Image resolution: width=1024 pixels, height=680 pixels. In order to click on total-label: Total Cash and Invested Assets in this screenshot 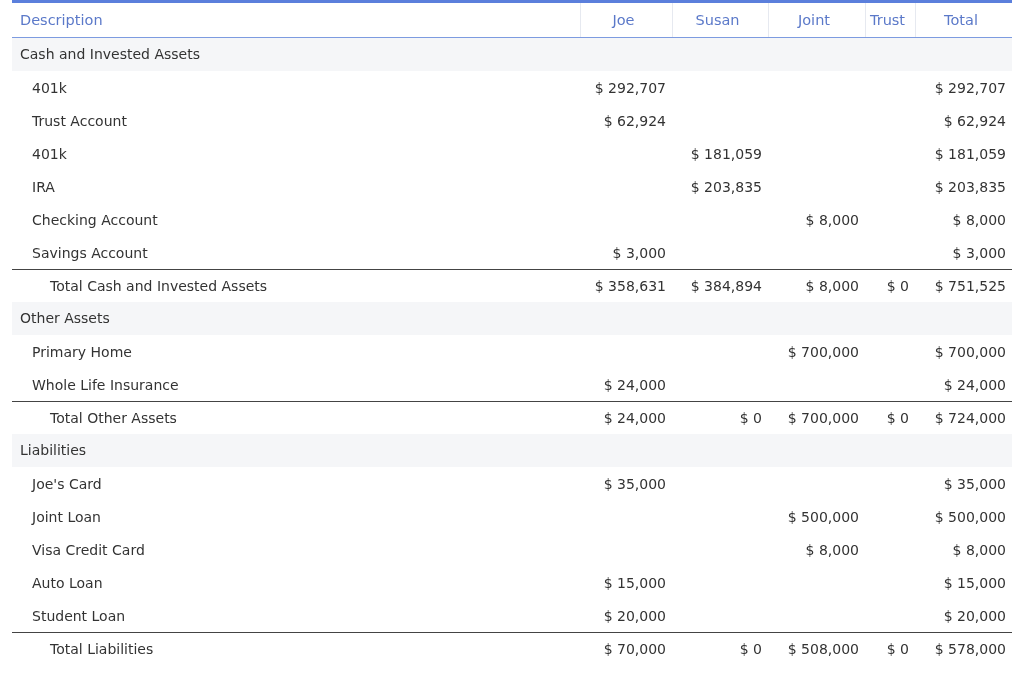, I will do `click(159, 286)`.